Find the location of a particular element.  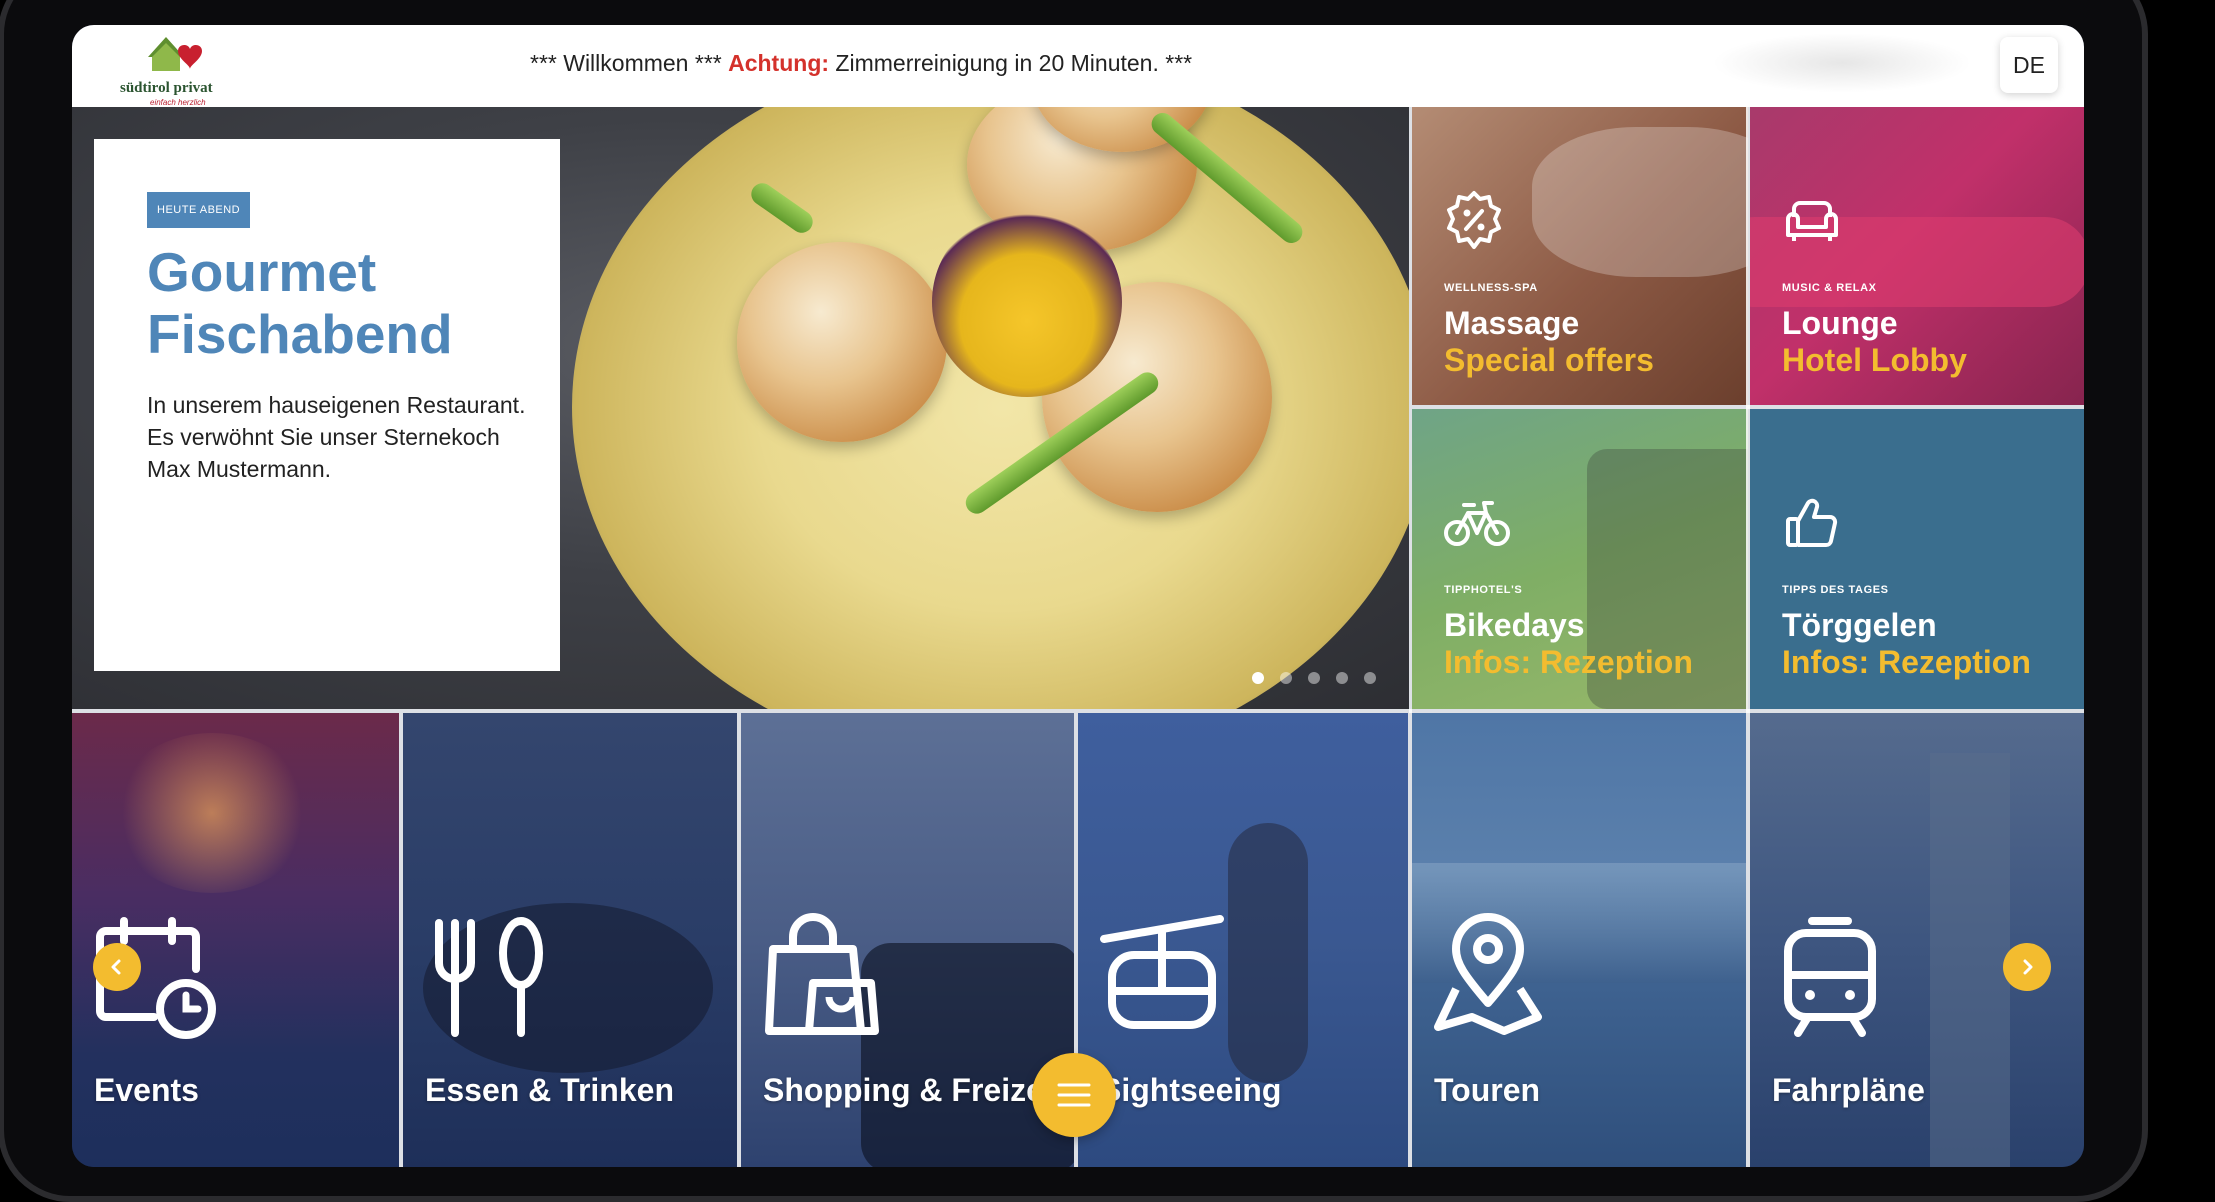

percent-badge-icon is located at coordinates (1474, 220).